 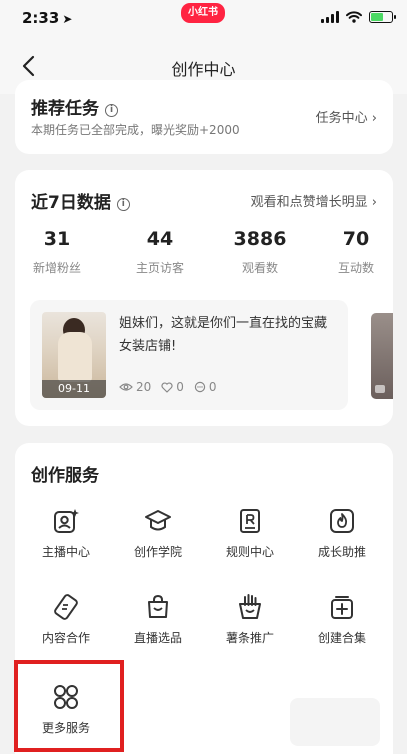 What do you see at coordinates (249, 638) in the screenshot?
I see `service-label: 薯条推广` at bounding box center [249, 638].